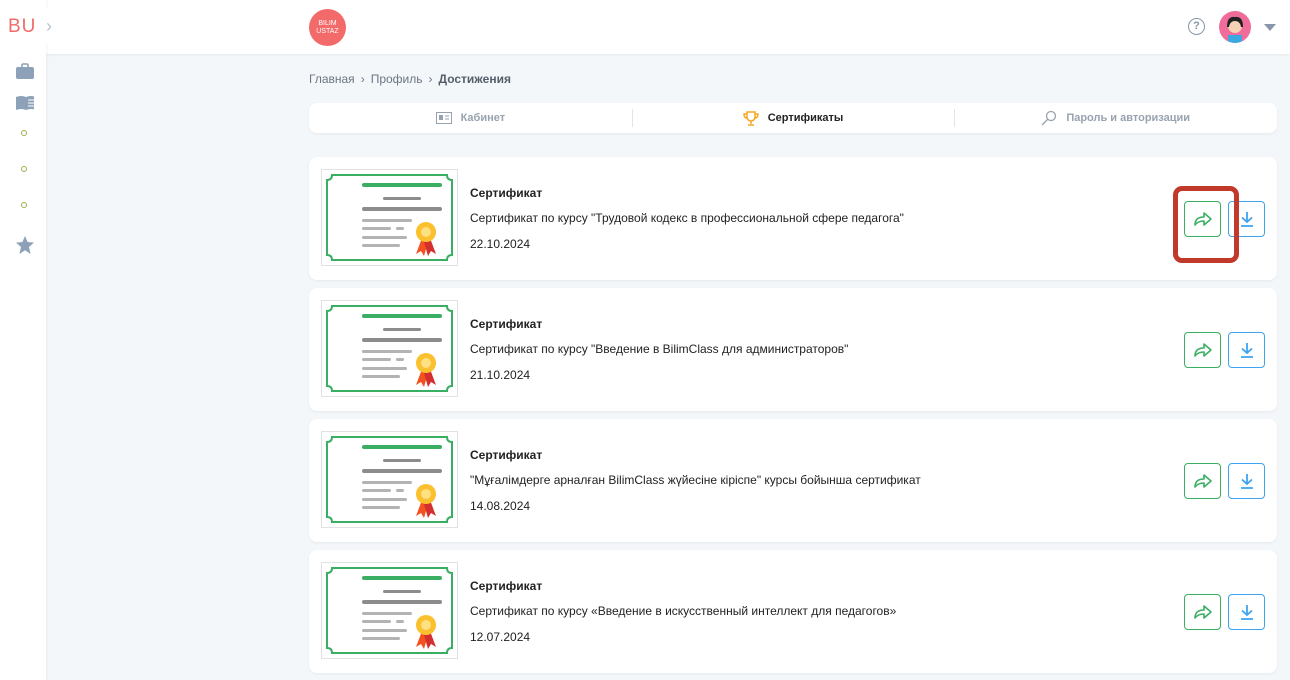  Describe the element at coordinates (22, 27) in the screenshot. I see `app-logo: BU` at that location.